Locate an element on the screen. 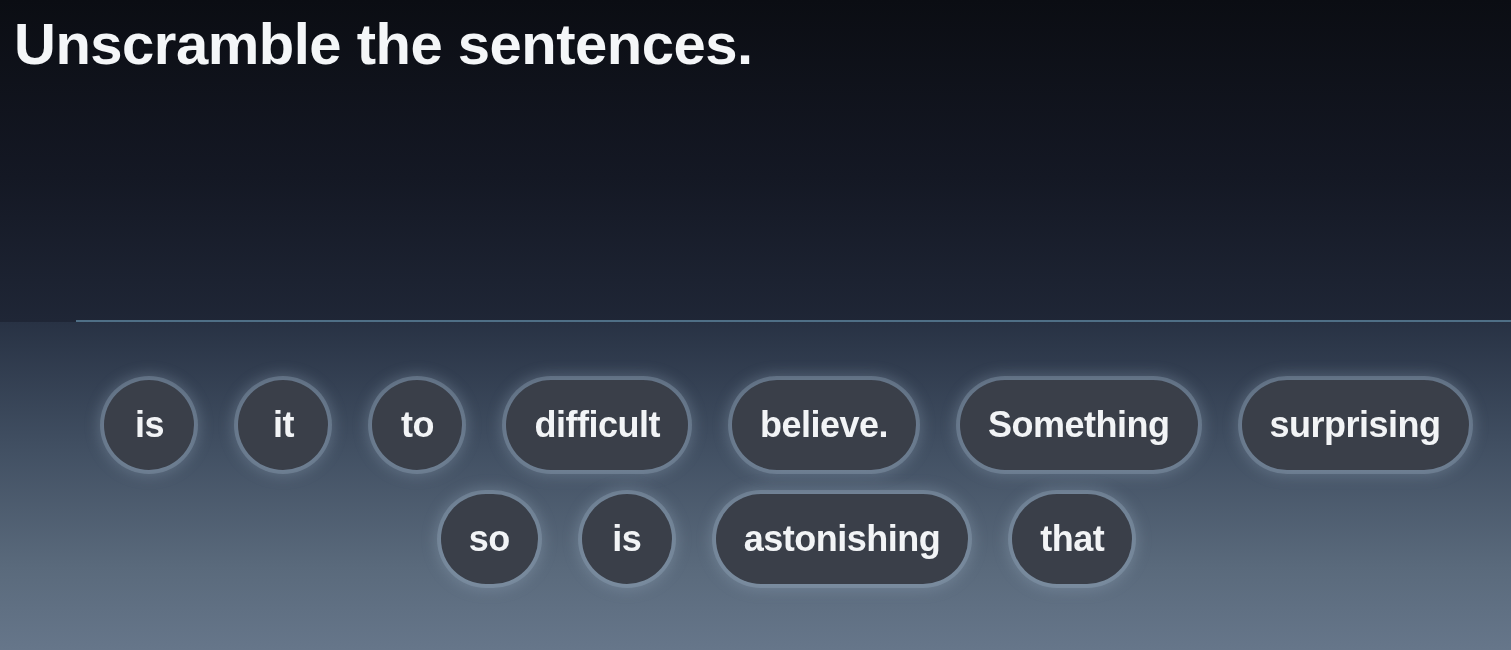  word-tile: difficult is located at coordinates (597, 425).